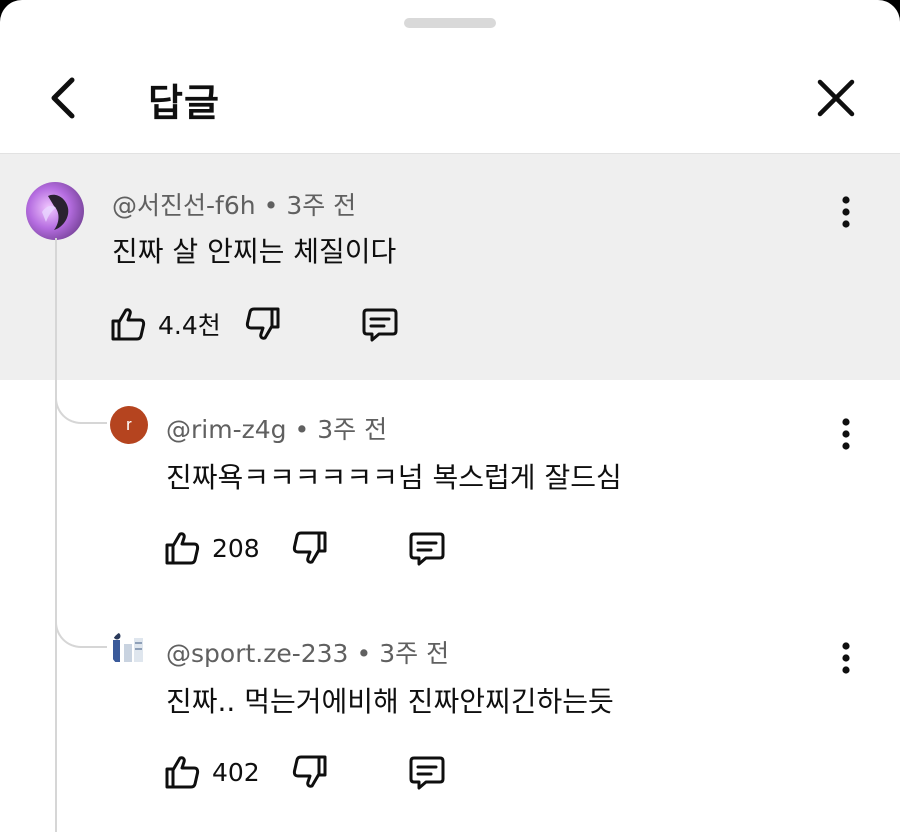 This screenshot has width=900, height=832. I want to click on comment-meta: @서진선-f6h • 3주 전, so click(234, 204).